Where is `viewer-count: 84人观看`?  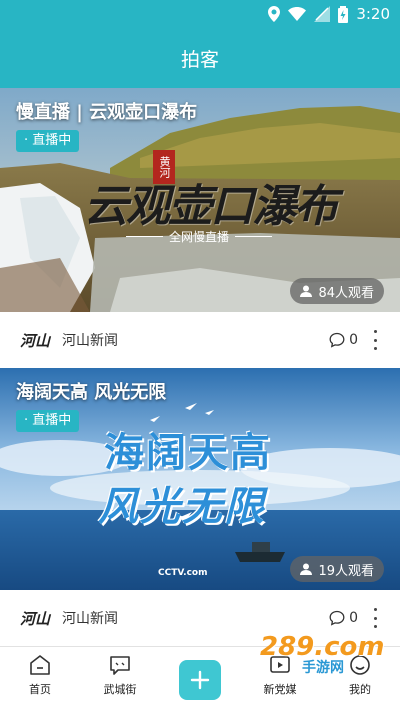 viewer-count: 84人观看 is located at coordinates (337, 291).